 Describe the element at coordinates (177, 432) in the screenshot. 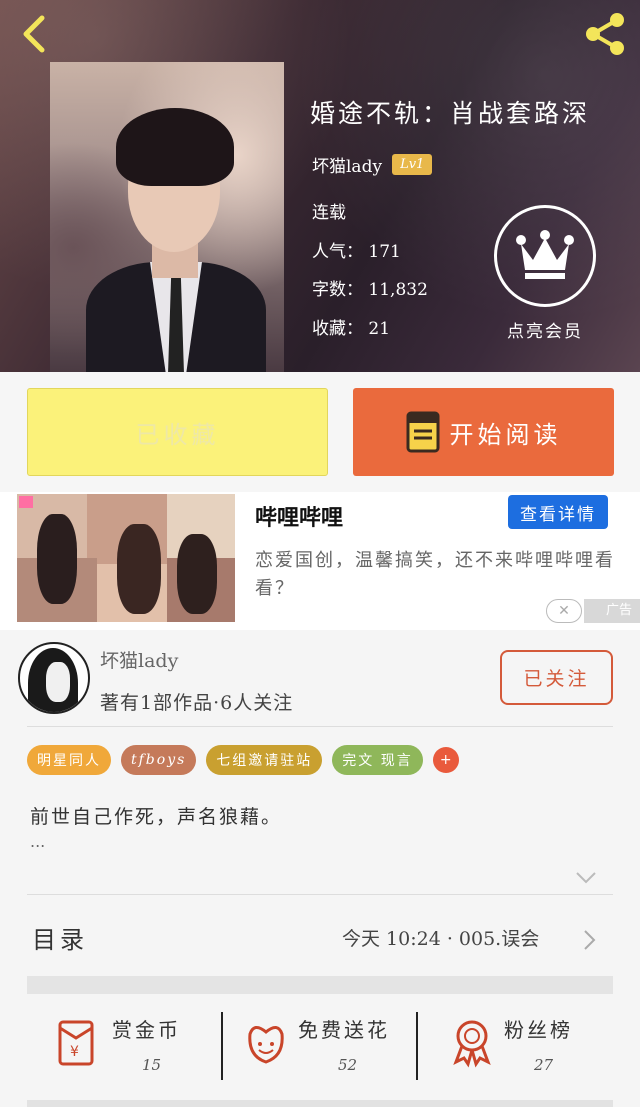

I see `collected-button: 已收藏` at that location.